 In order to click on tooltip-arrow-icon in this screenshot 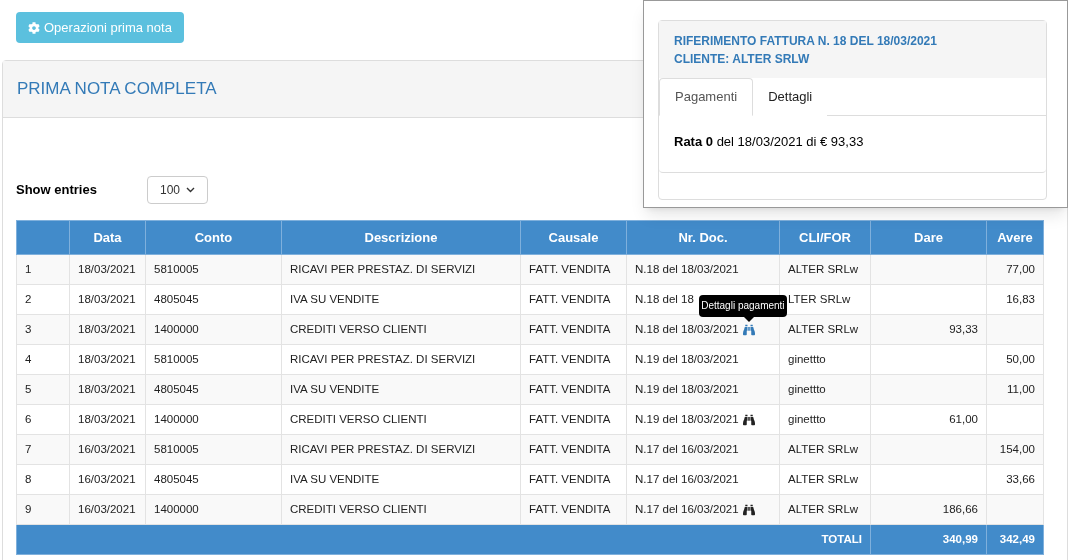, I will do `click(748, 319)`.